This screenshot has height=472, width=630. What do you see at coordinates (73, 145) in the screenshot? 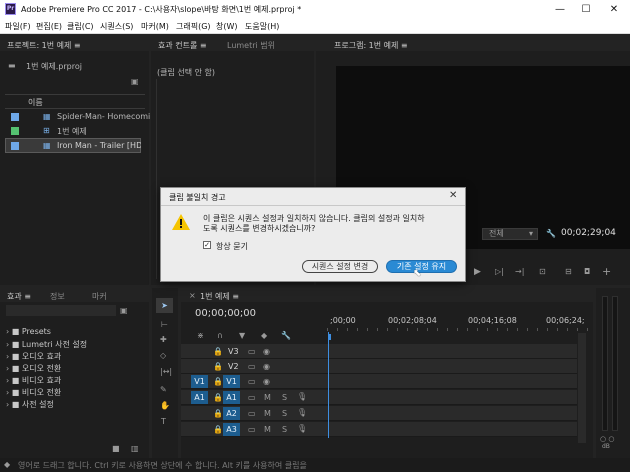
I see `list-item-selected: ▦ Iron Man - Trailer [HD].m` at bounding box center [73, 145].